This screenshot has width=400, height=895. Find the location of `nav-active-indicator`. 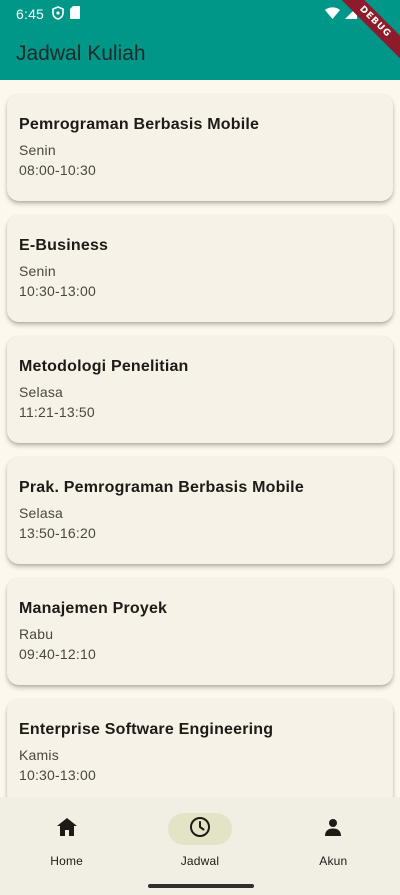

nav-active-indicator is located at coordinates (199, 829).